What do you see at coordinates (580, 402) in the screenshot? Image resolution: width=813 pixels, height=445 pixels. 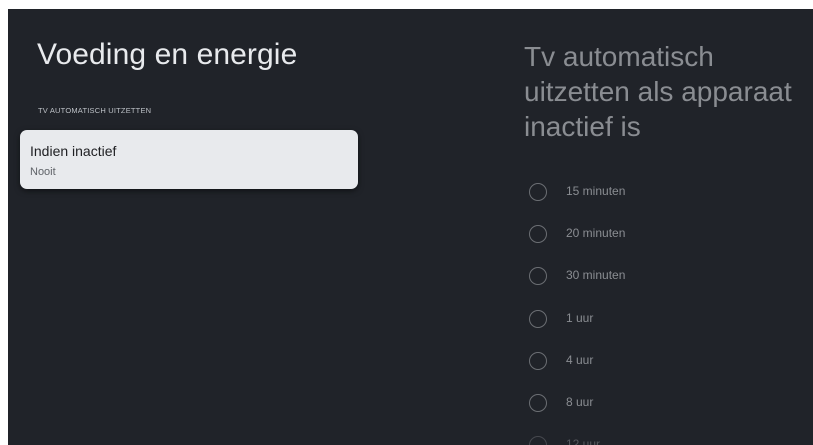 I see `option-label: 8 uur` at bounding box center [580, 402].